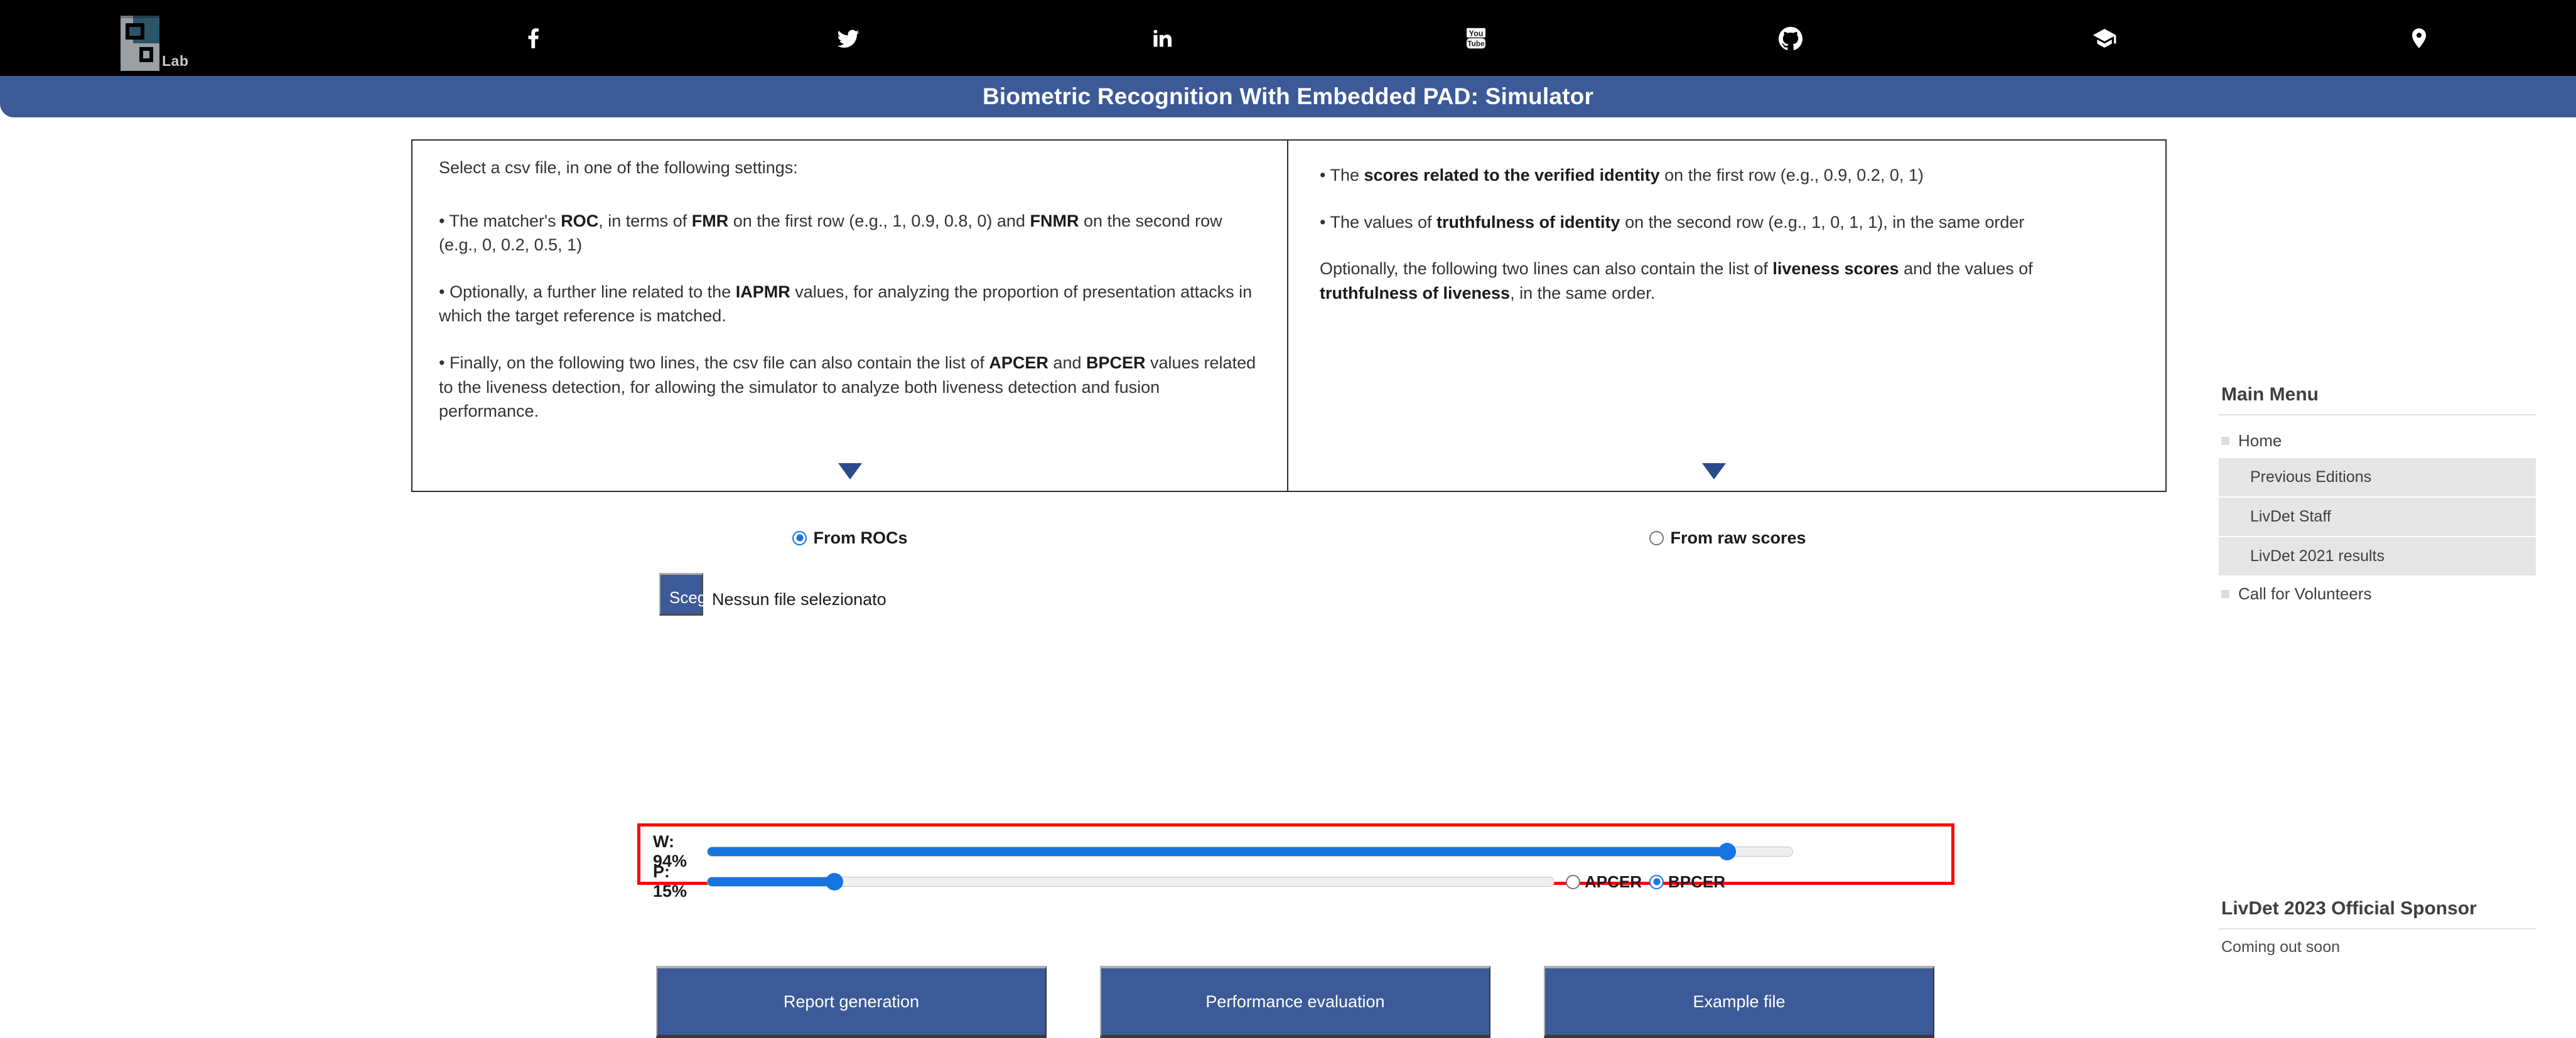 The width and height of the screenshot is (2576, 1038). I want to click on w-slider-row: W: 94%, so click(1295, 851).